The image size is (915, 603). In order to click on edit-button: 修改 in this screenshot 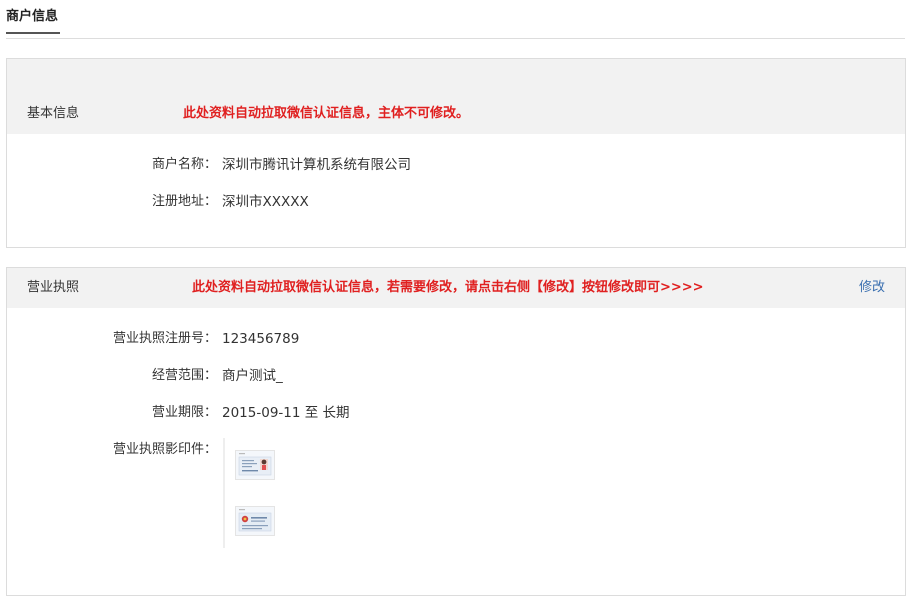, I will do `click(872, 288)`.